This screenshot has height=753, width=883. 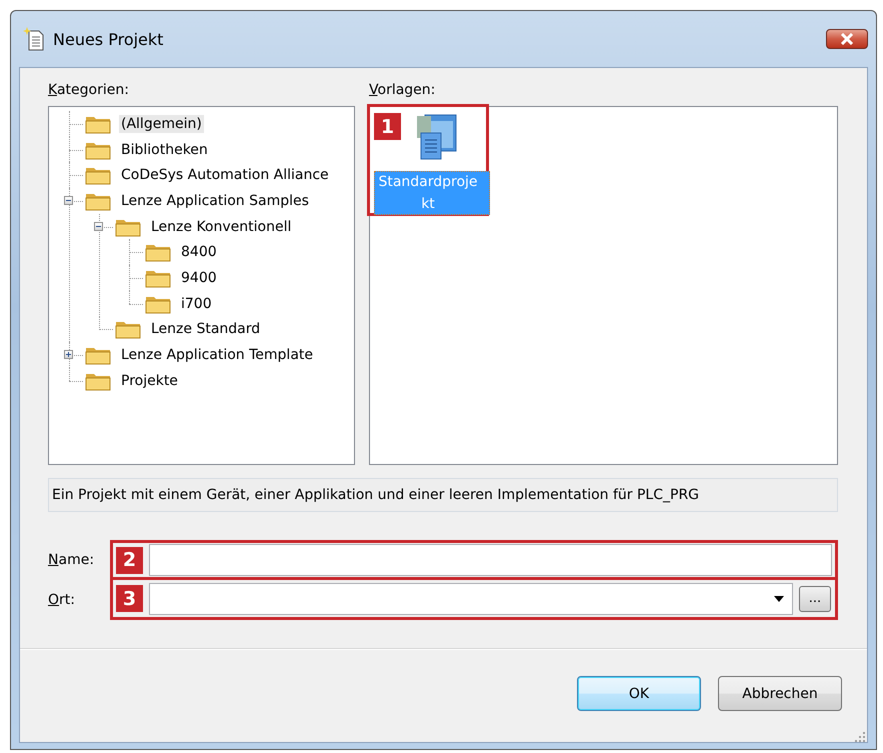 I want to click on location-label: Ort:, so click(x=62, y=600).